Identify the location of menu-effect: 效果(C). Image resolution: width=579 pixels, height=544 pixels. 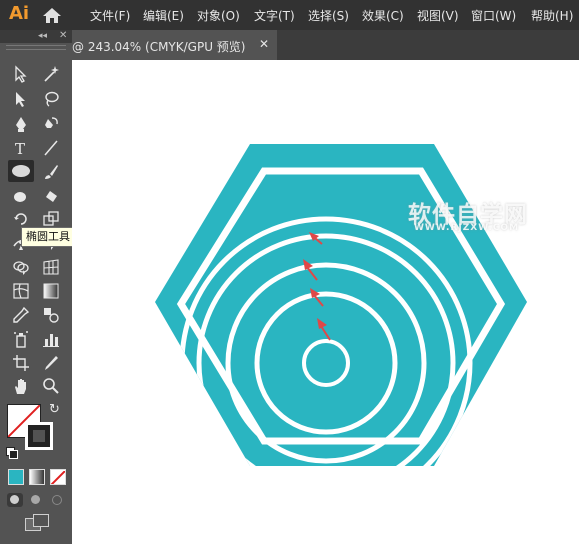
(383, 15).